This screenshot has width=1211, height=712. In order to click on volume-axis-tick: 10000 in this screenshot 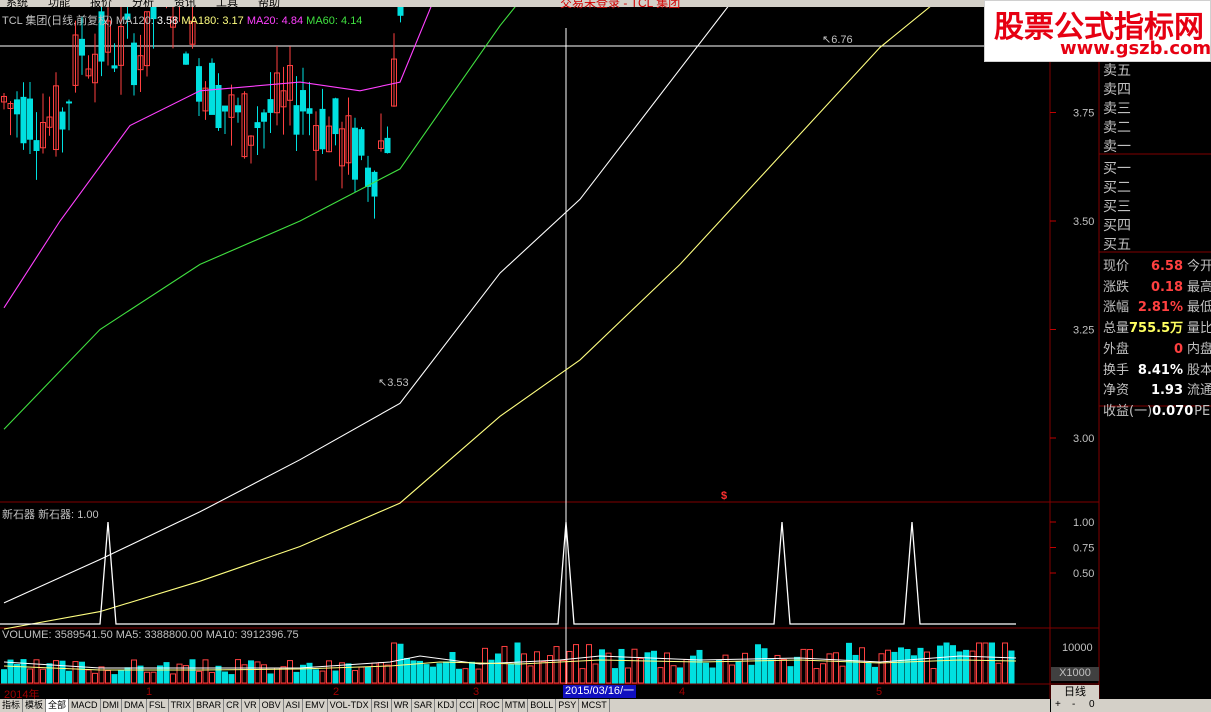, I will do `click(1077, 648)`.